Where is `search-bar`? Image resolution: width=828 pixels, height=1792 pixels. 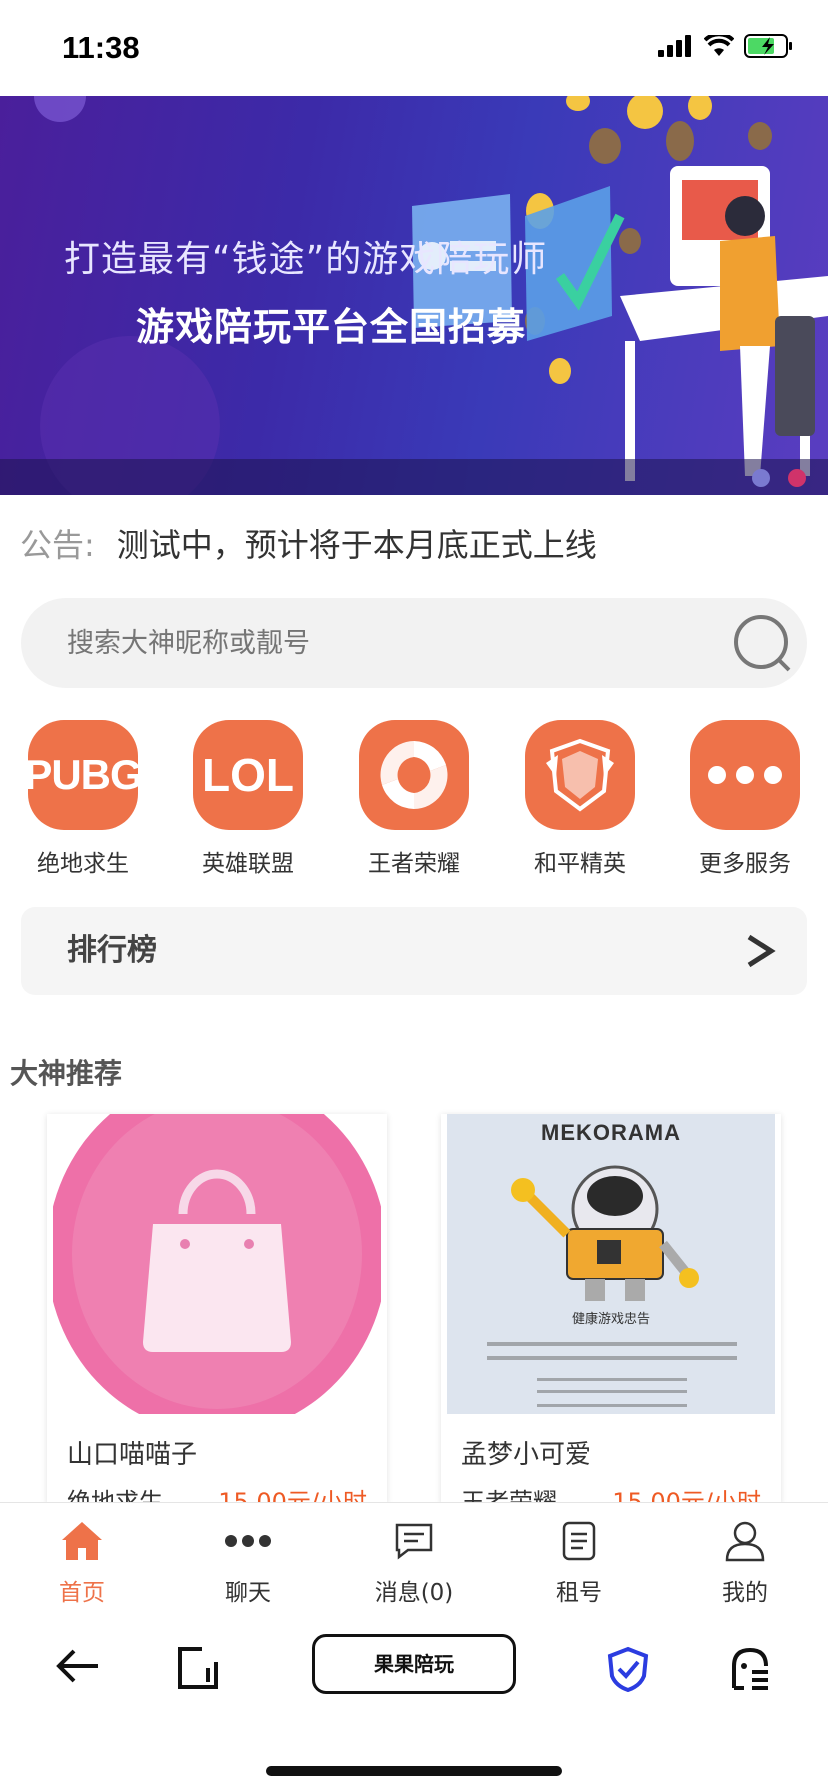 search-bar is located at coordinates (414, 643).